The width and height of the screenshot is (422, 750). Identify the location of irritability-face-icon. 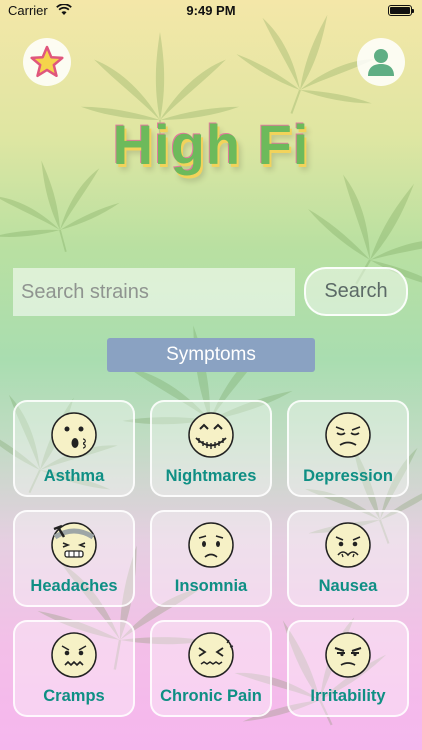
(348, 655).